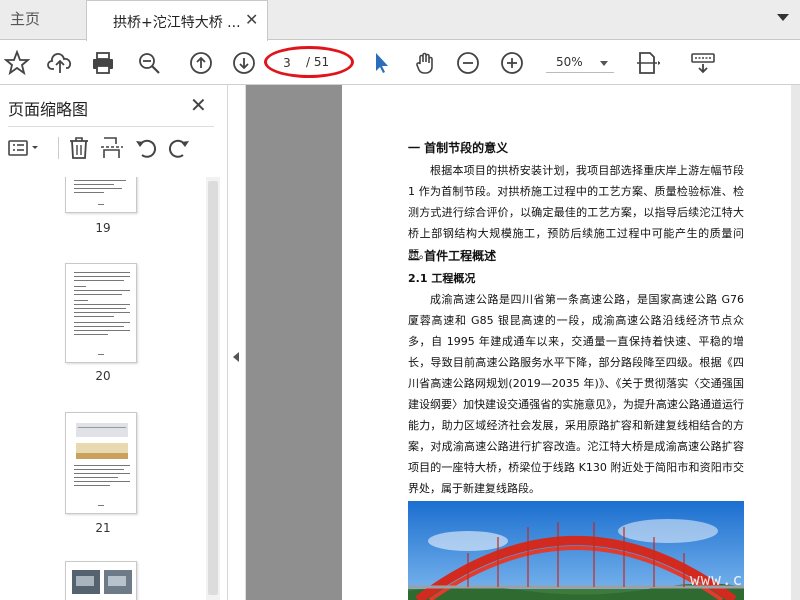 The height and width of the screenshot is (600, 800). I want to click on zoom-level: 50%, so click(569, 62).